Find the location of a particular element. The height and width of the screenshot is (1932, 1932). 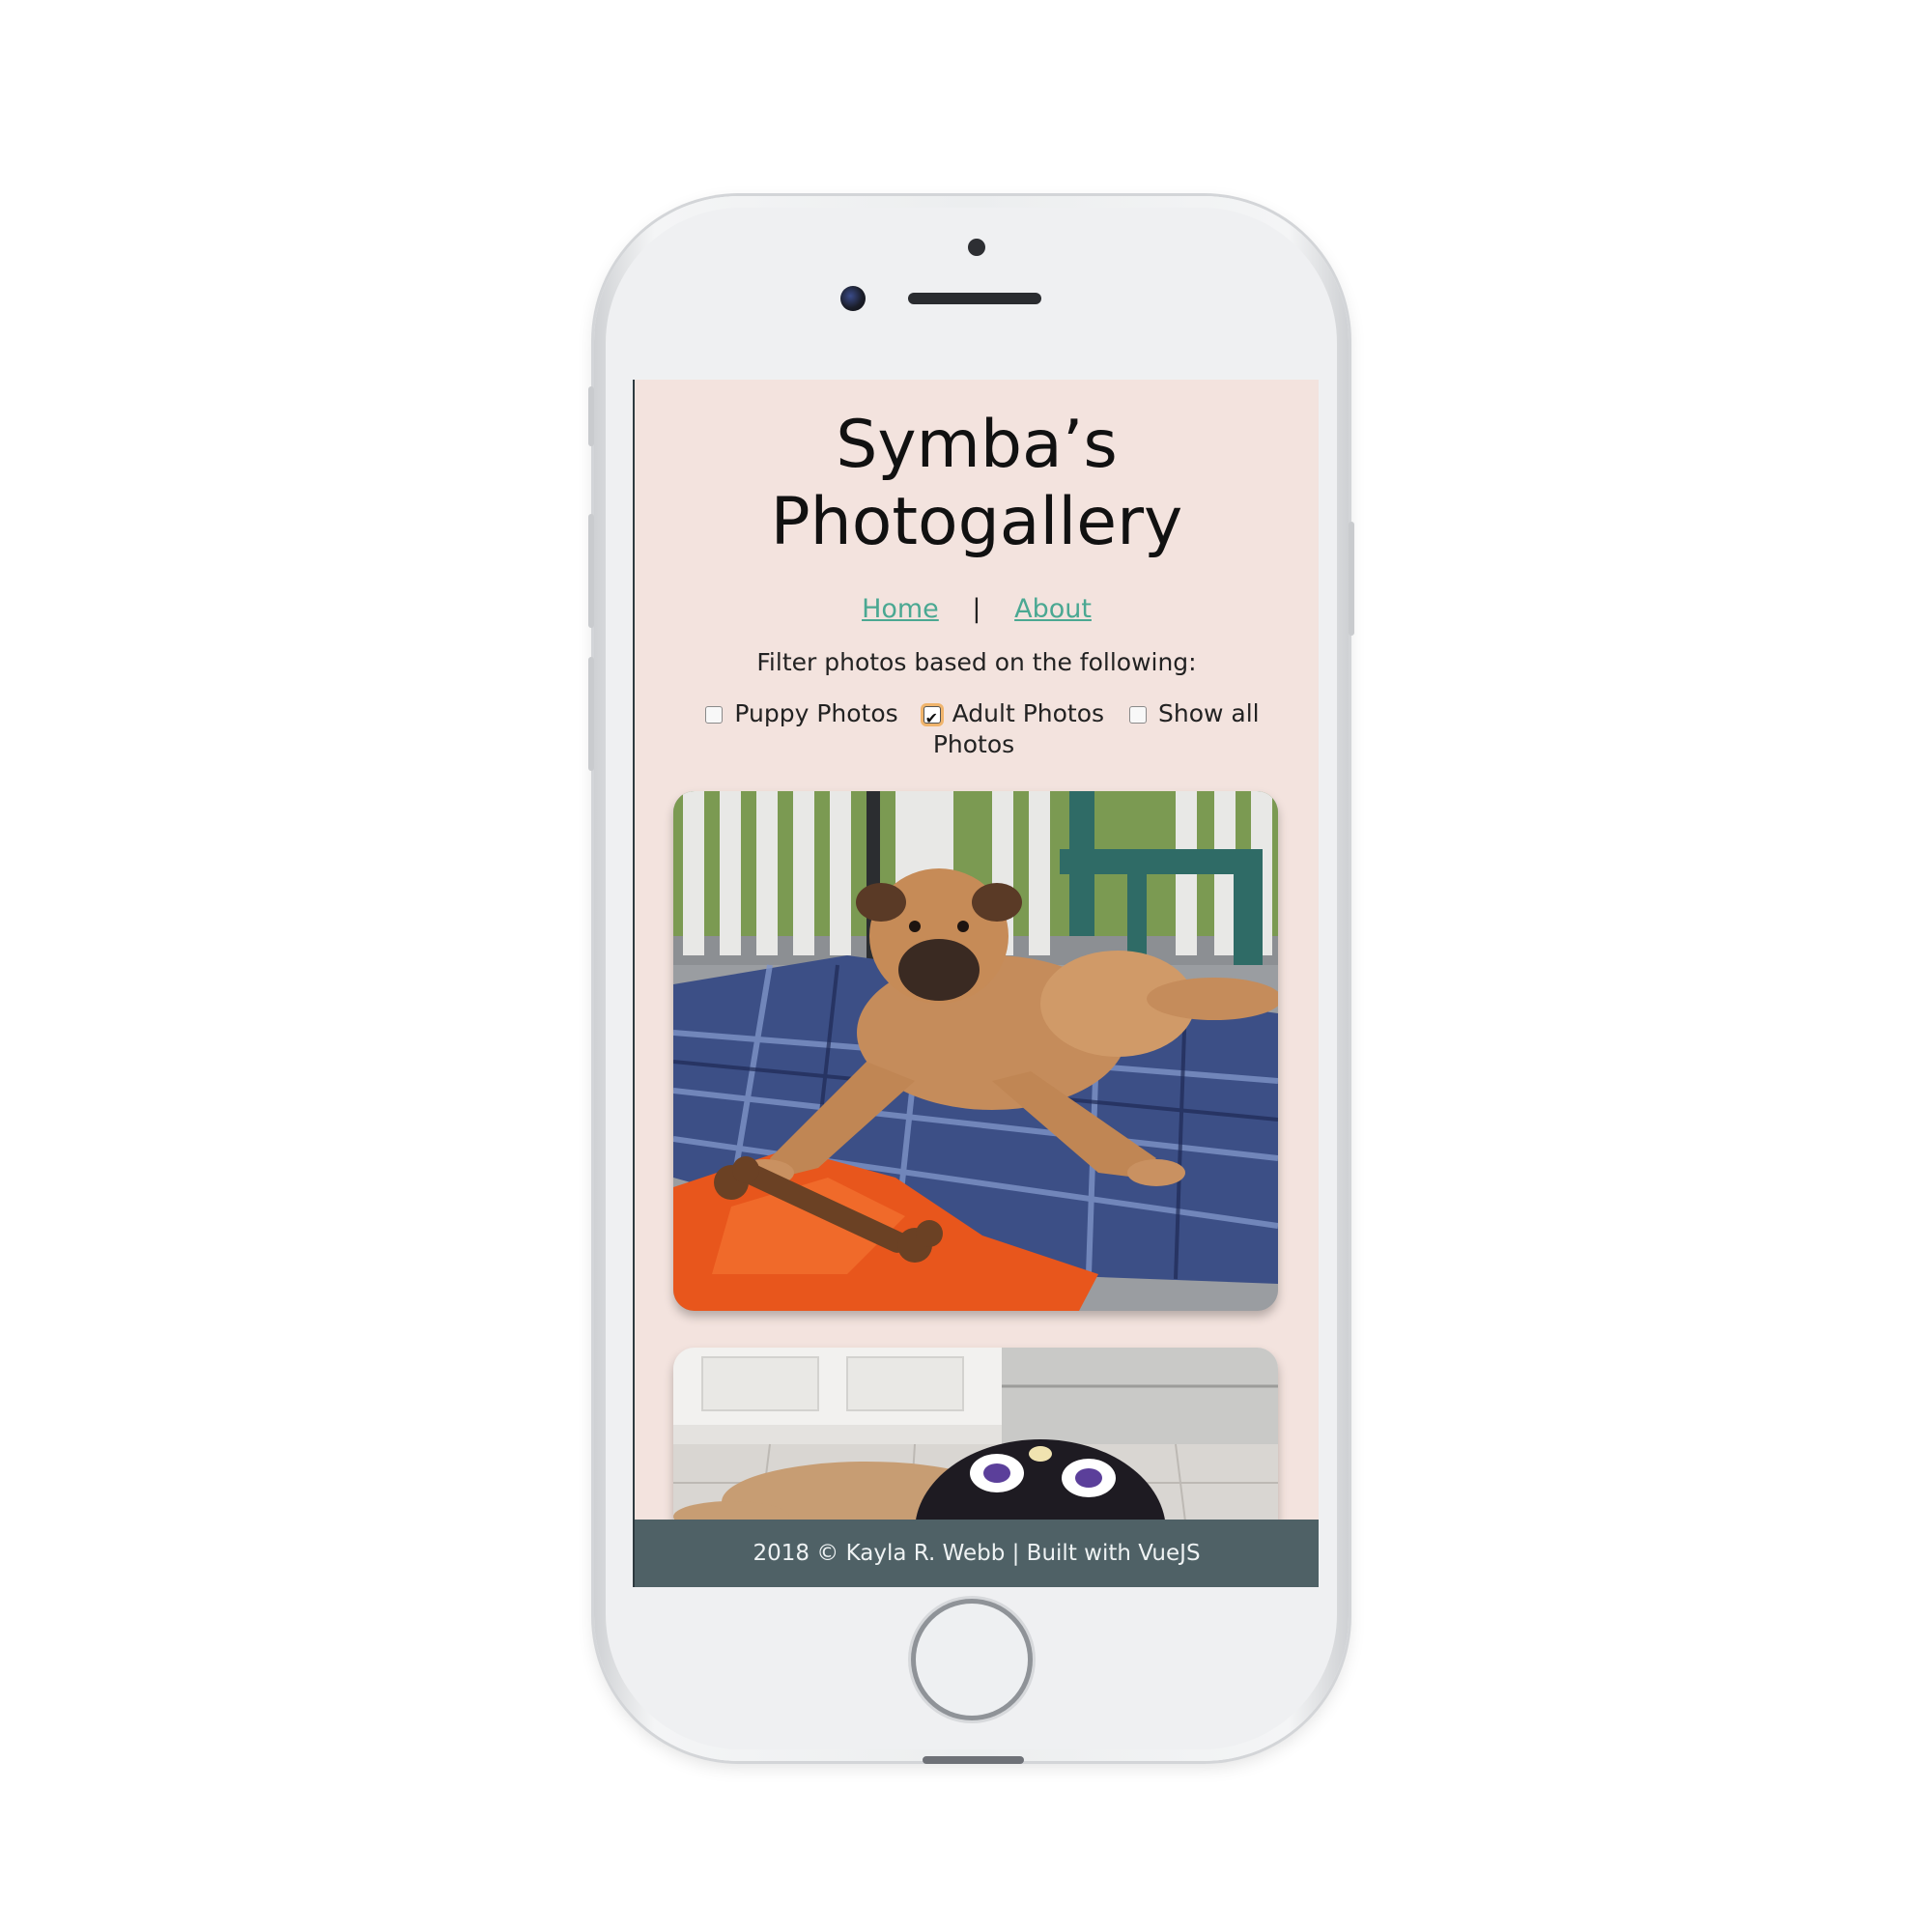

mute-switch is located at coordinates (591, 416).